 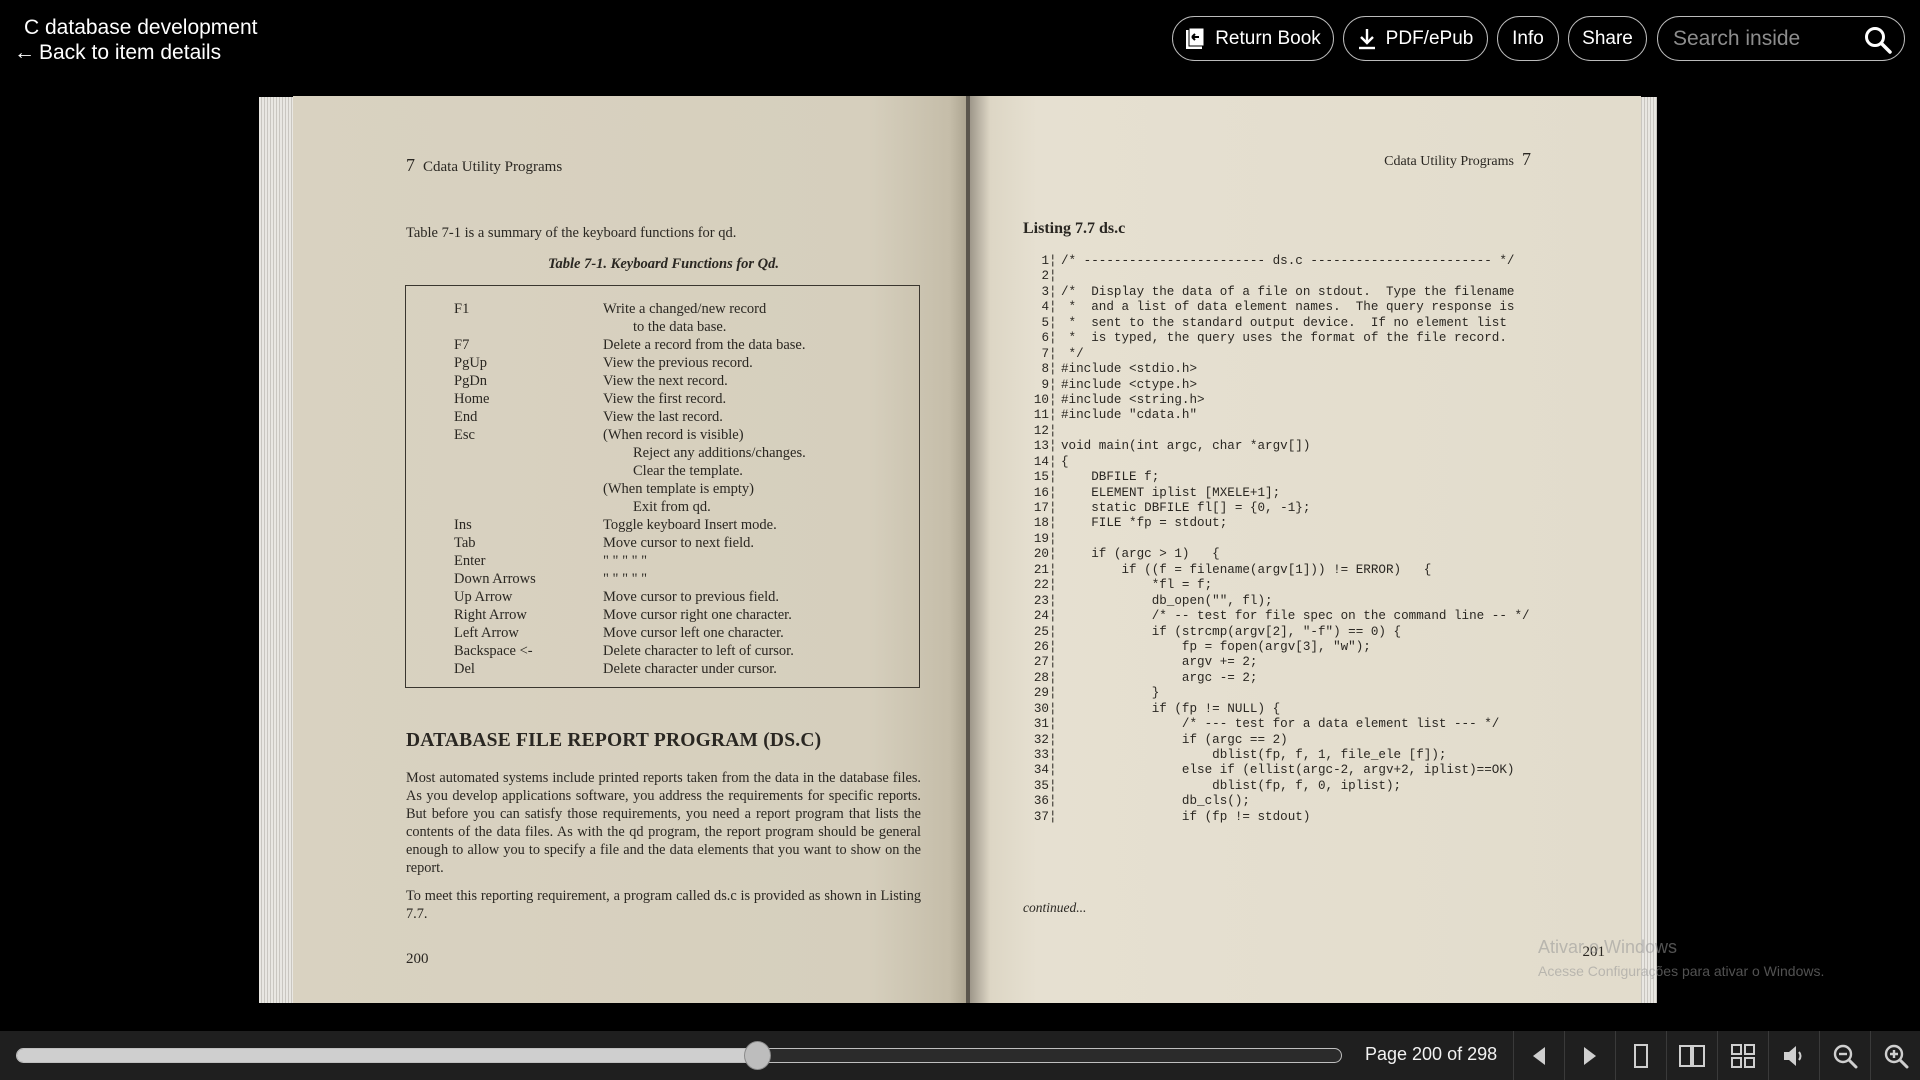 What do you see at coordinates (1649, 550) in the screenshot?
I see `right-page-edges` at bounding box center [1649, 550].